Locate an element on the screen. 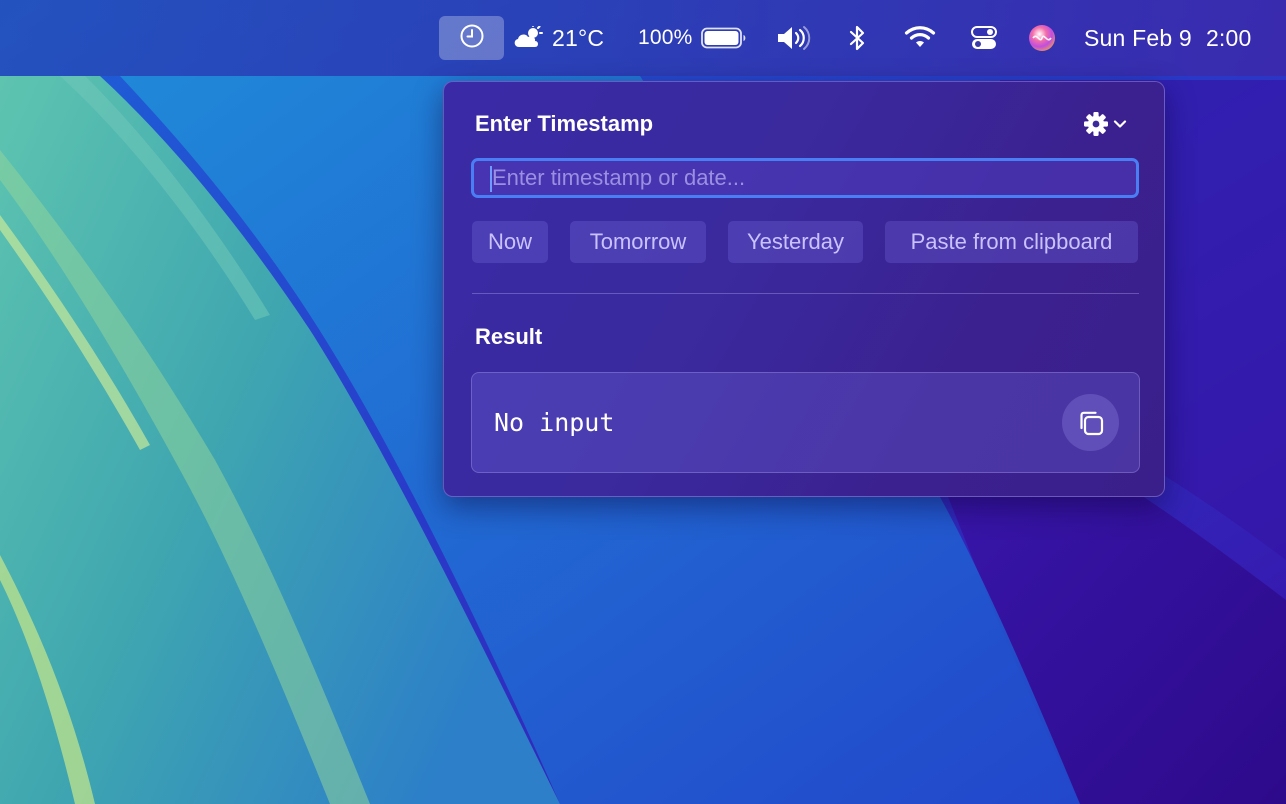 Image resolution: width=1286 pixels, height=804 pixels. menu-bar-time: 2:00 is located at coordinates (1228, 37).